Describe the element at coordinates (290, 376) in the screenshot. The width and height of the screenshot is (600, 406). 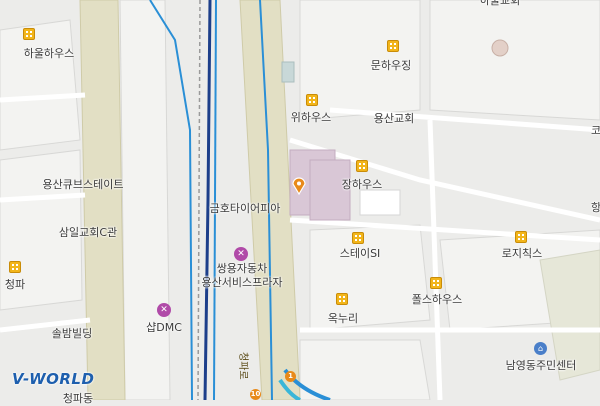
I see `route-shield-icon: 1` at that location.